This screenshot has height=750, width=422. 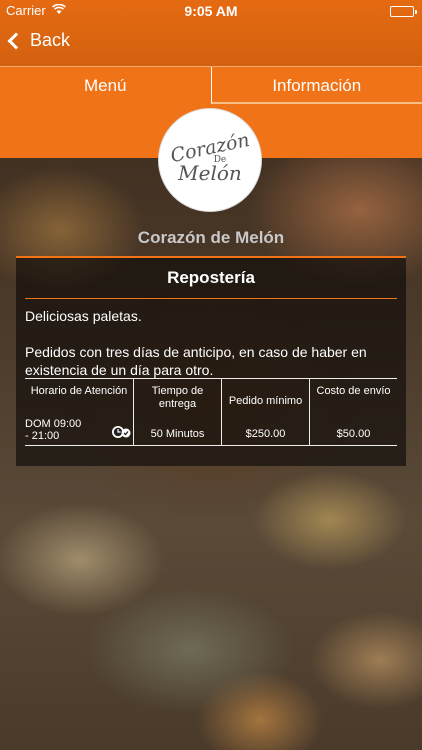 What do you see at coordinates (79, 391) in the screenshot?
I see `hours-header: Horario de Atención` at bounding box center [79, 391].